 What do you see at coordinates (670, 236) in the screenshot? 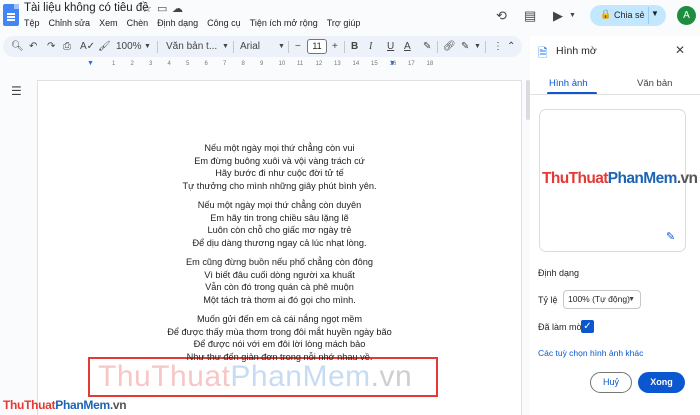
I see `edit-image-icon: ✎` at bounding box center [670, 236].